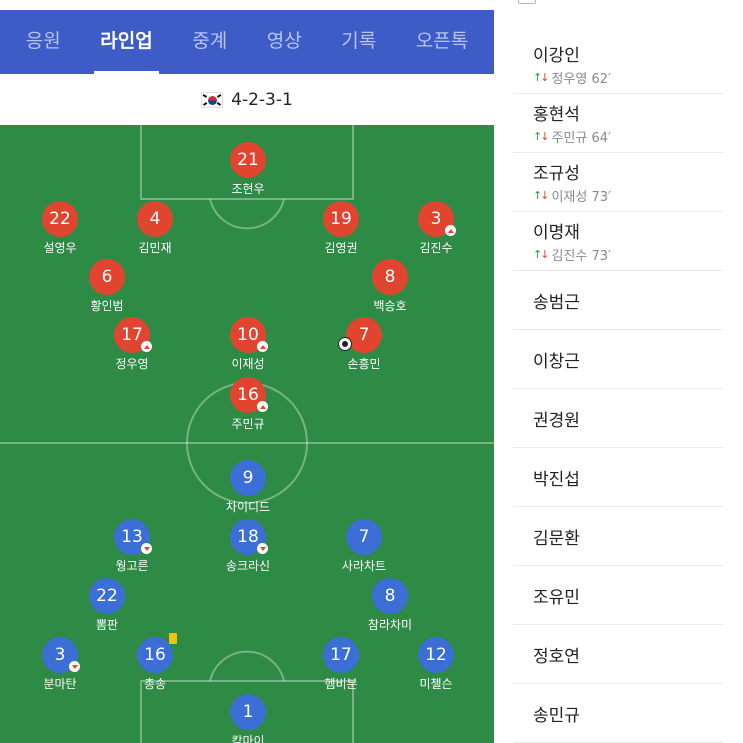 This screenshot has width=743, height=743. I want to click on player-name: 차이디드, so click(248, 507).